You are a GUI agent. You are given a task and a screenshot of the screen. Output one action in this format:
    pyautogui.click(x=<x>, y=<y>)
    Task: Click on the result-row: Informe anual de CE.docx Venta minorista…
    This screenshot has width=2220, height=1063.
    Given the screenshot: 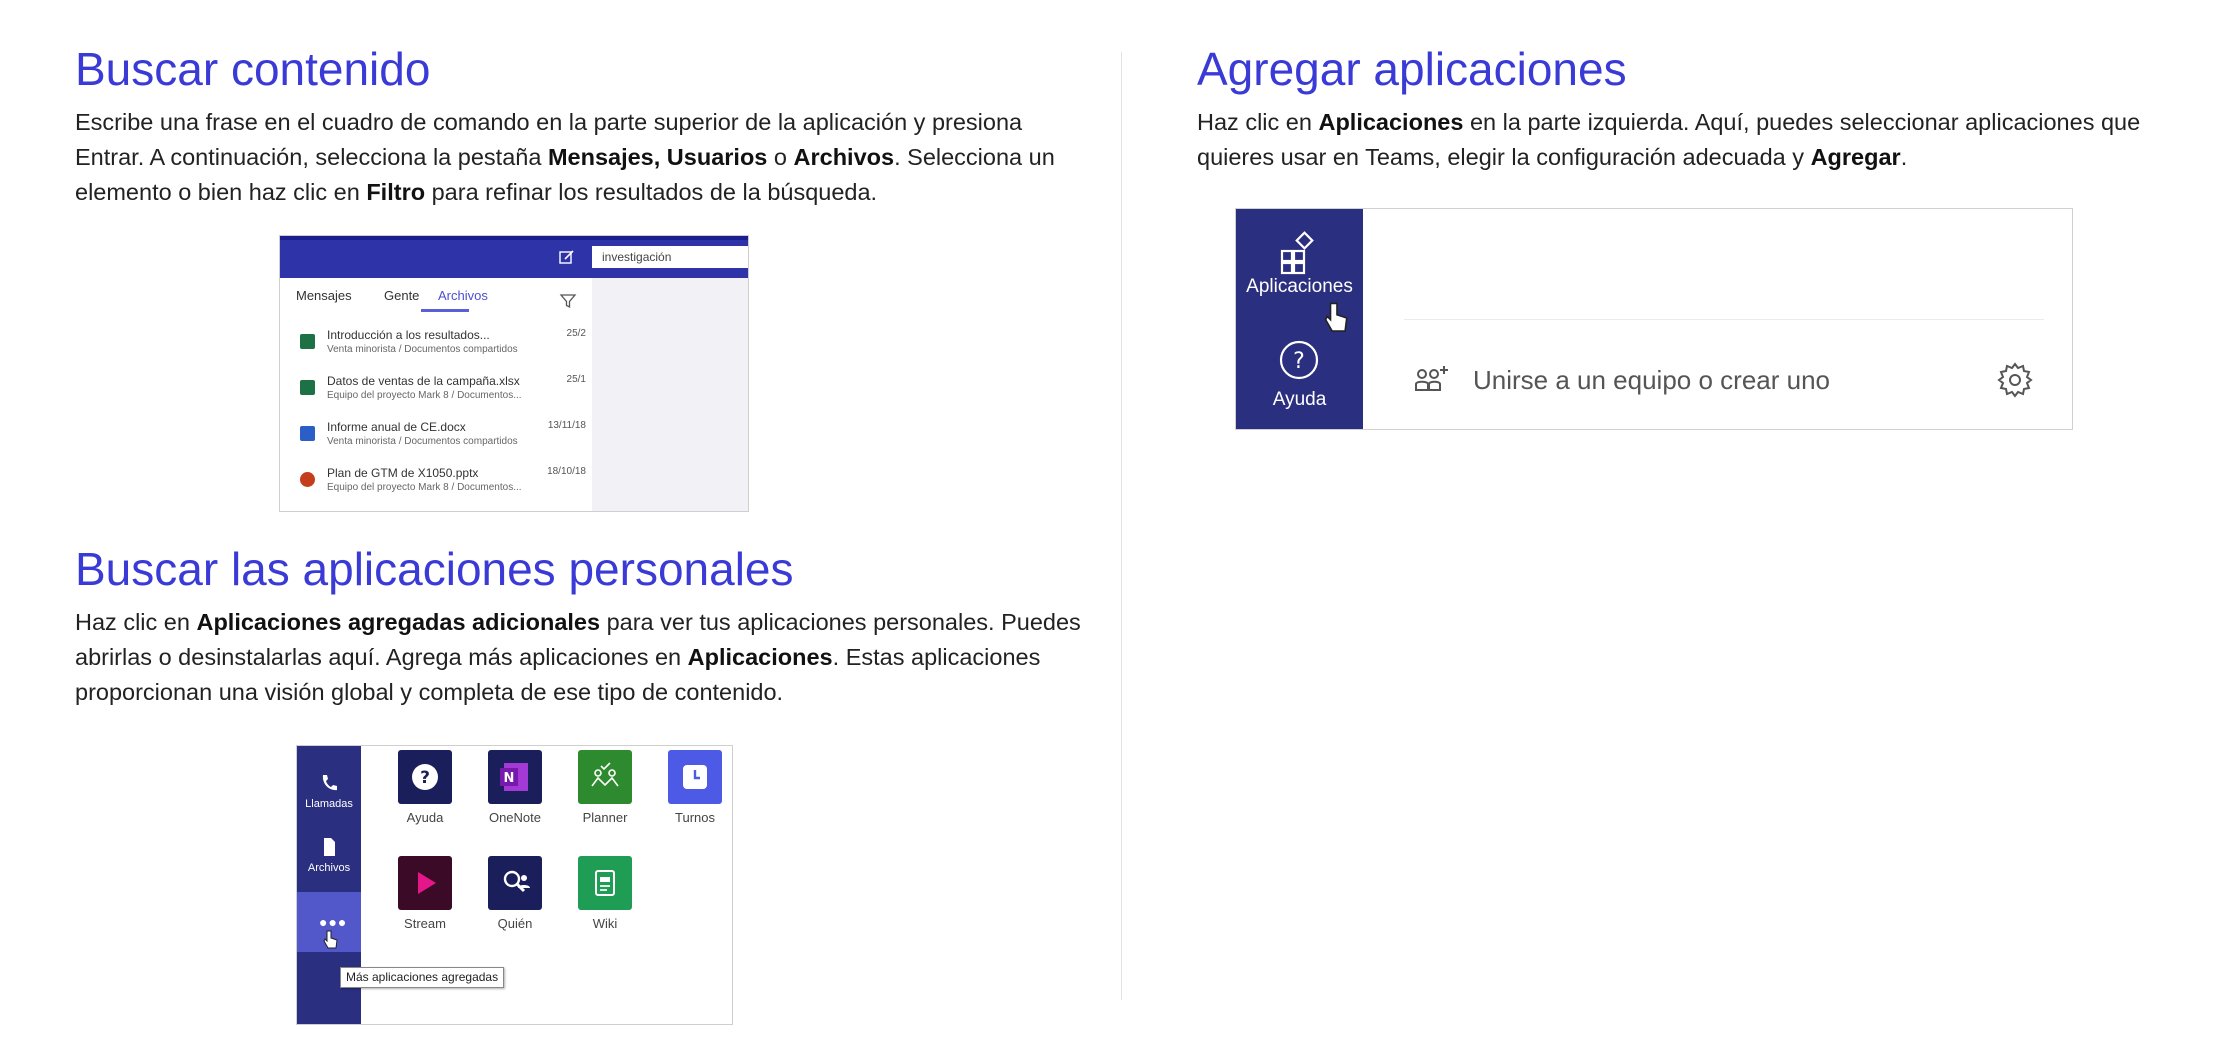 What is the action you would take?
    pyautogui.click(x=445, y=440)
    